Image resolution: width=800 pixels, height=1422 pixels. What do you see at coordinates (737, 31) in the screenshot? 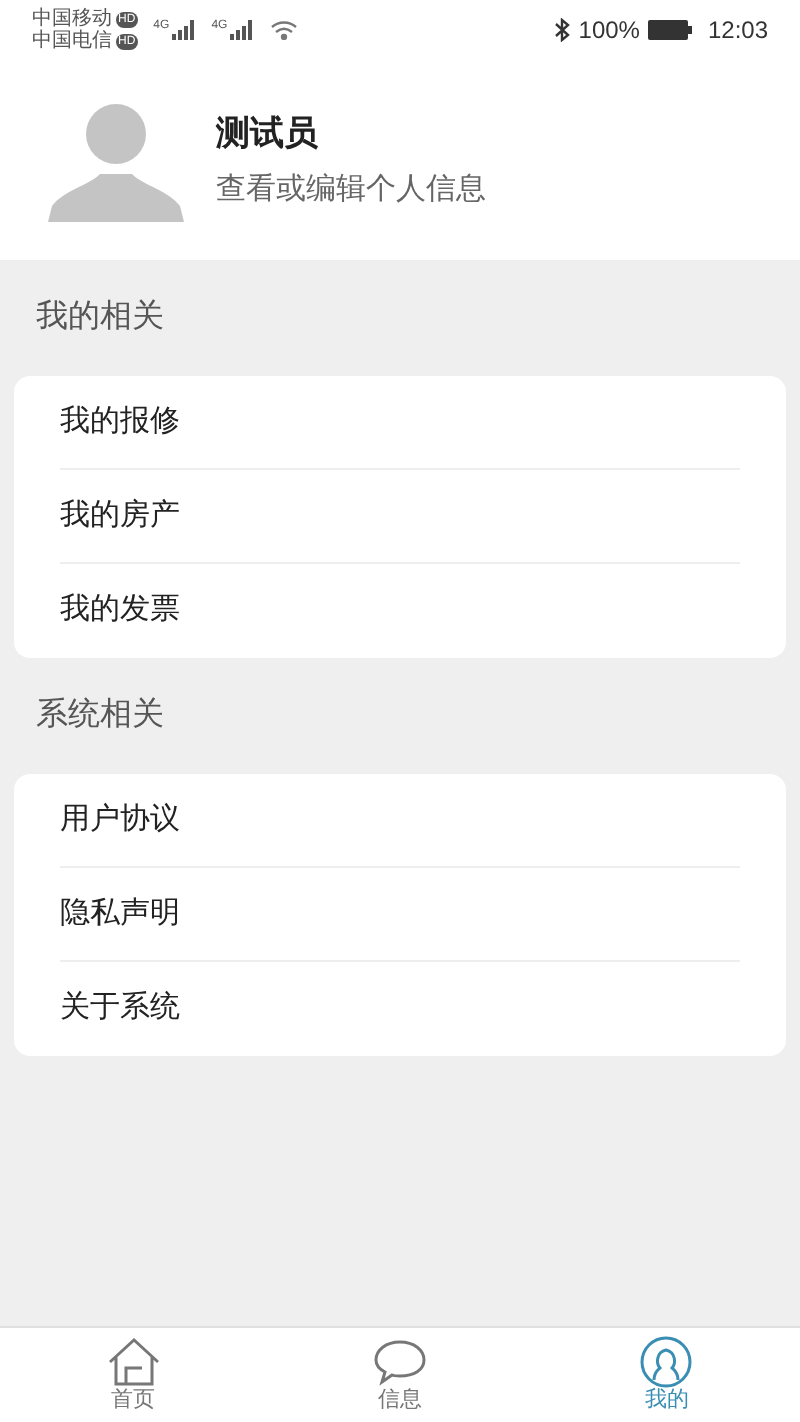
I see `clock-time: 12:03` at bounding box center [737, 31].